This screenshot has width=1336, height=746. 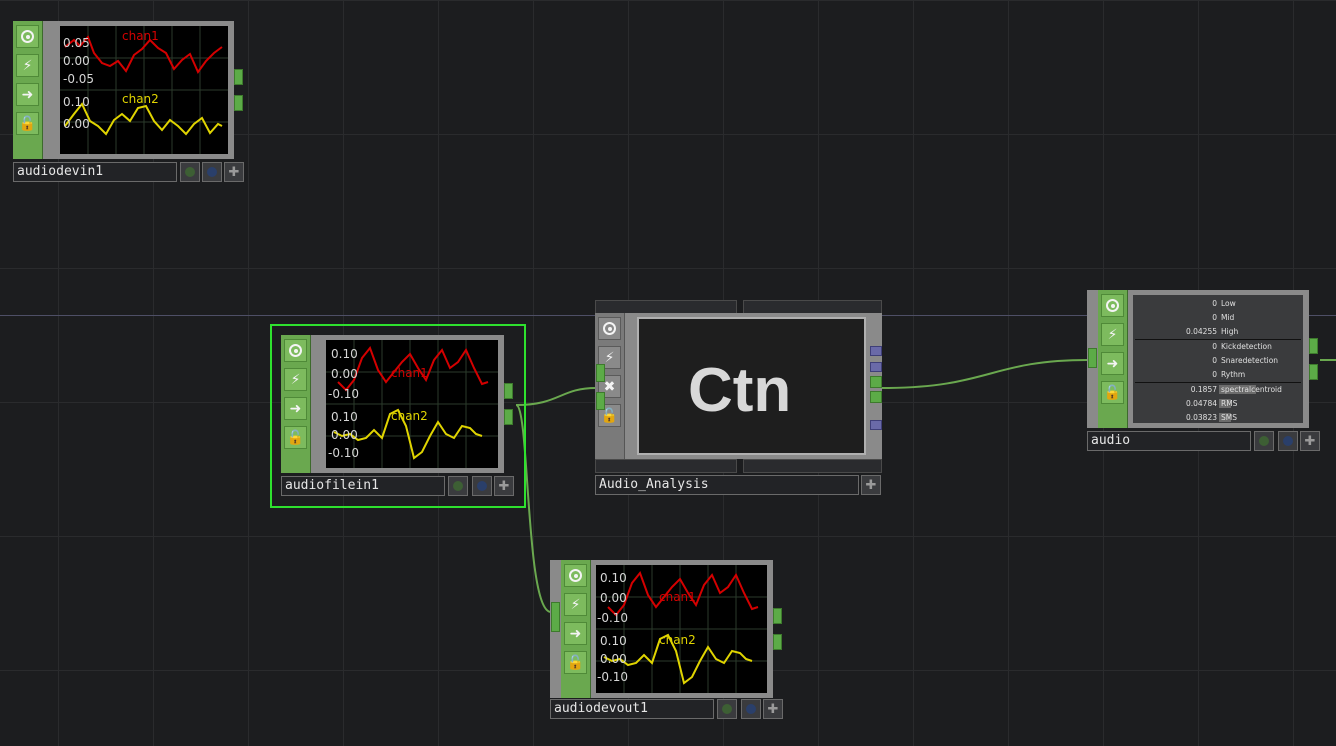 What do you see at coordinates (363, 486) in the screenshot?
I see `node-name-field: audiofilein1` at bounding box center [363, 486].